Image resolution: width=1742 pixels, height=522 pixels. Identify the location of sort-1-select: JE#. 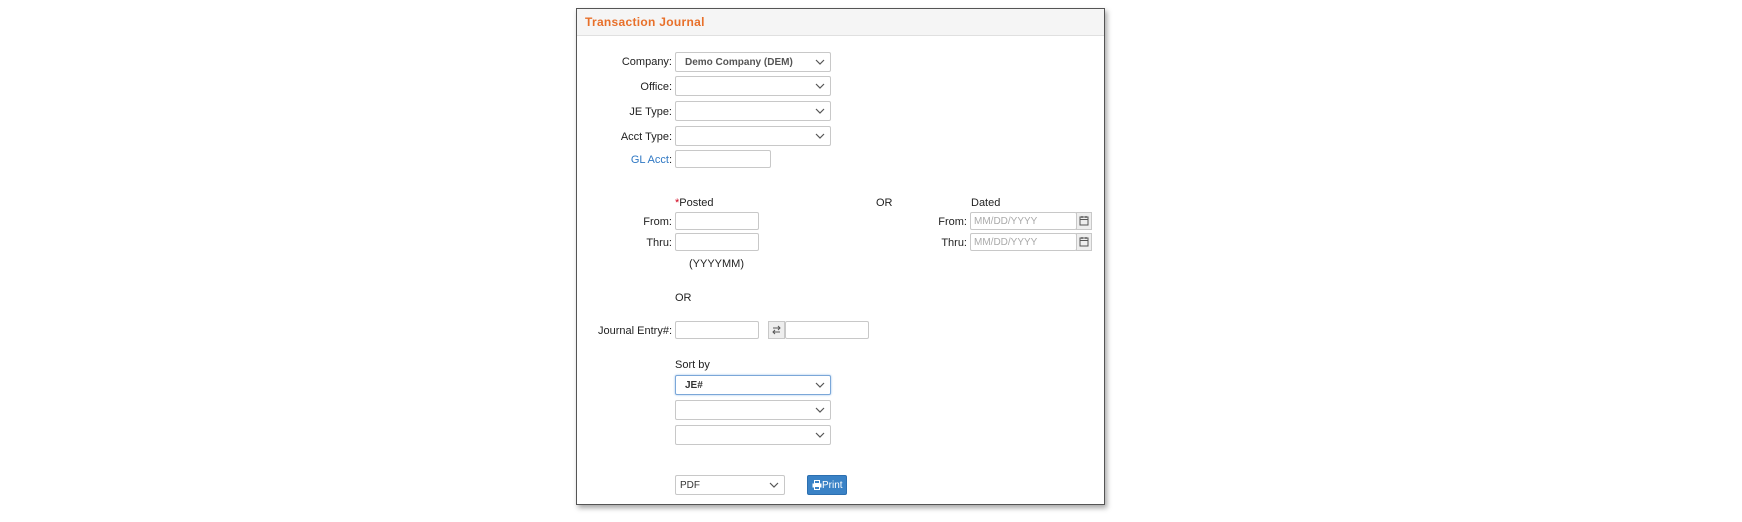
(753, 385).